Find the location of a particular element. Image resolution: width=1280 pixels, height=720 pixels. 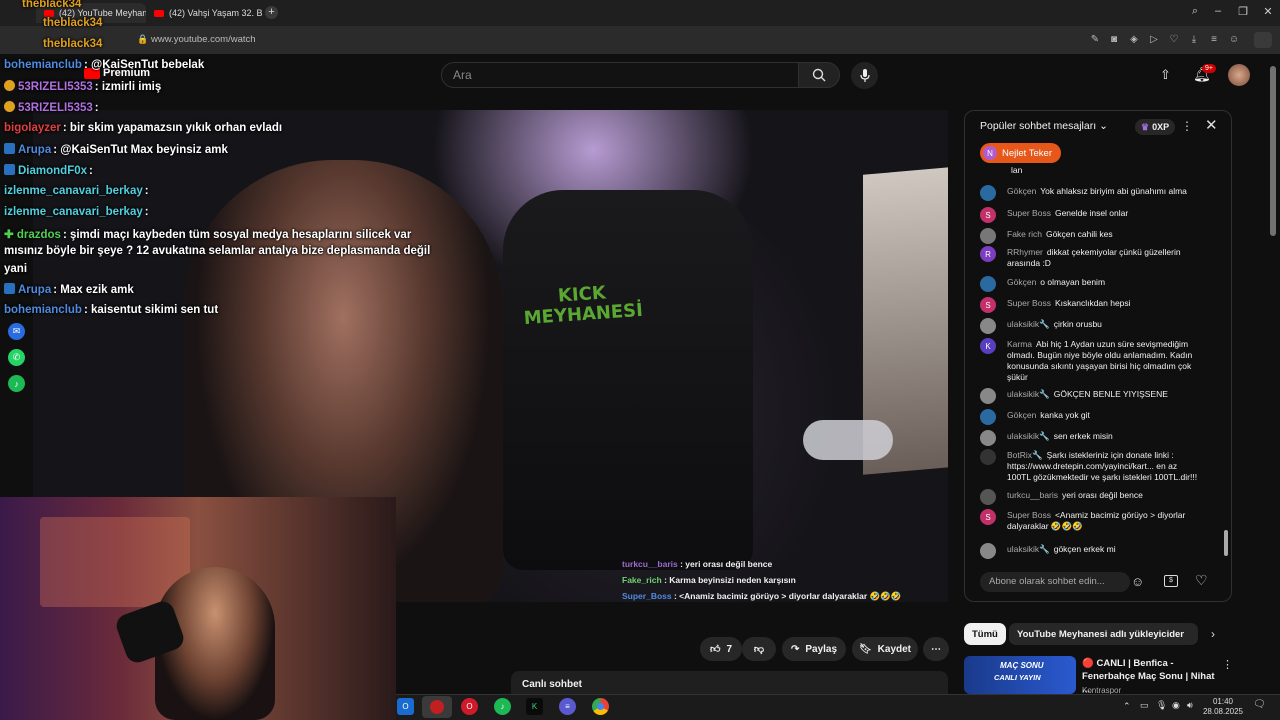

chat-avatar: K is located at coordinates (988, 346).